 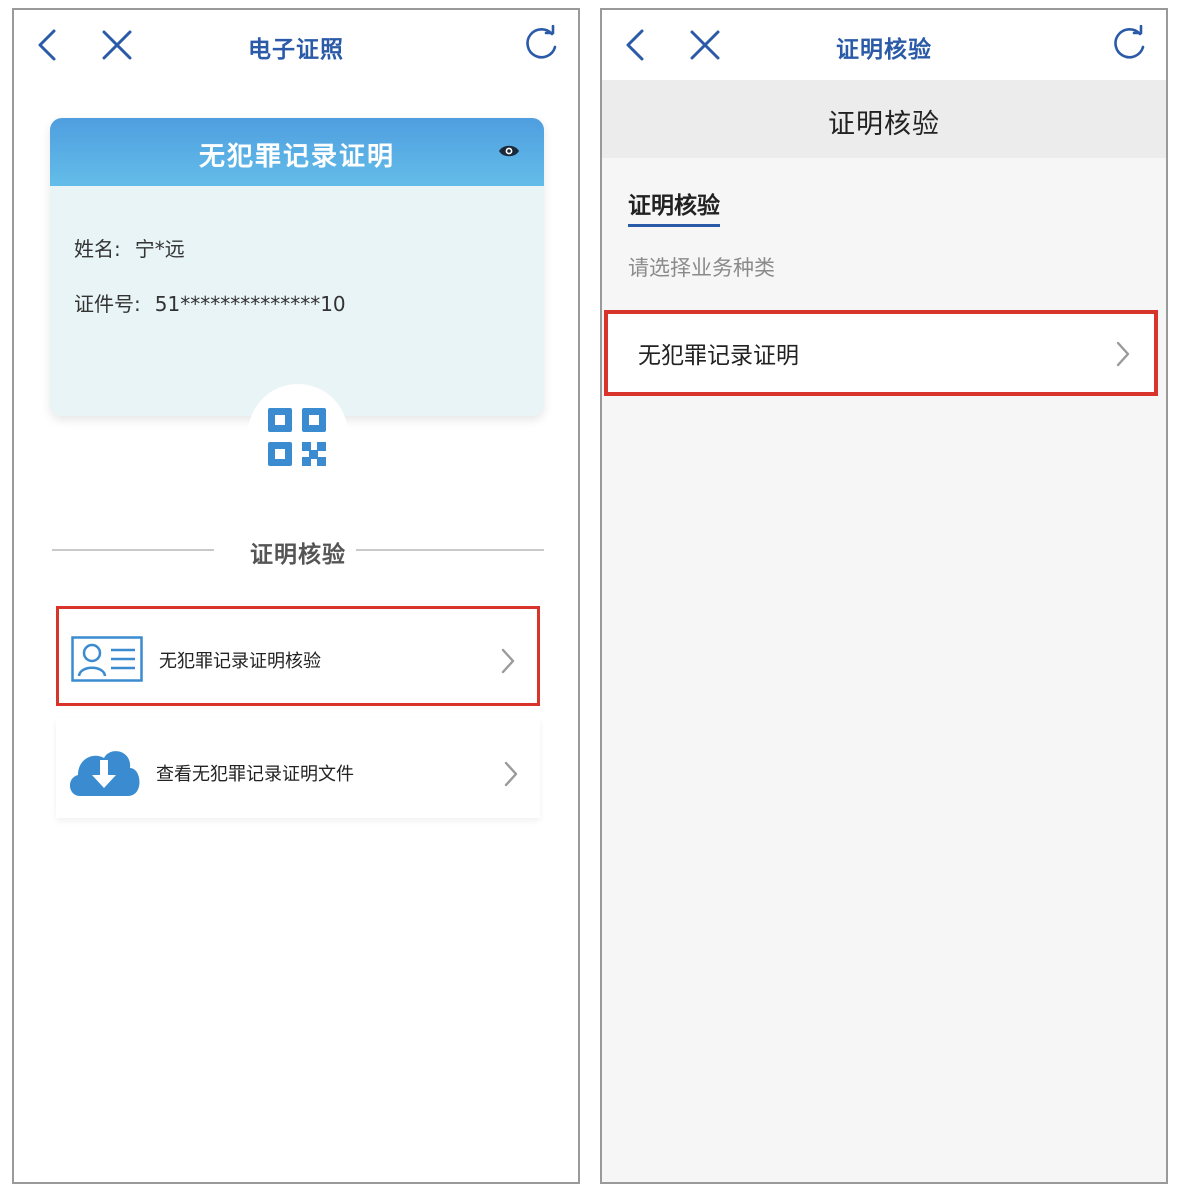 What do you see at coordinates (884, 50) in the screenshot?
I see `page-title: 证明核验` at bounding box center [884, 50].